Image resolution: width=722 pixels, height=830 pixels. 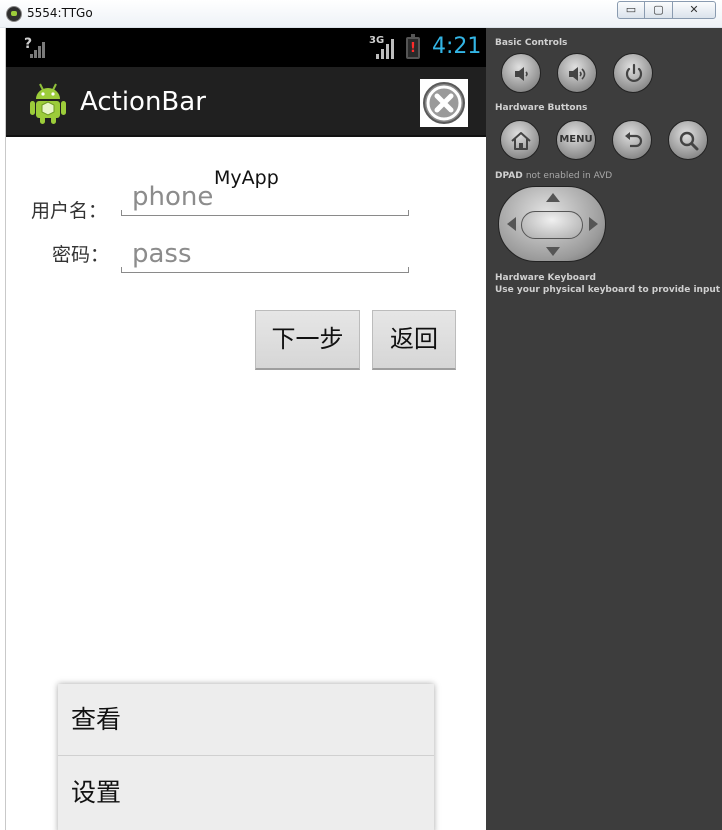 I want to click on password-field, so click(x=265, y=256).